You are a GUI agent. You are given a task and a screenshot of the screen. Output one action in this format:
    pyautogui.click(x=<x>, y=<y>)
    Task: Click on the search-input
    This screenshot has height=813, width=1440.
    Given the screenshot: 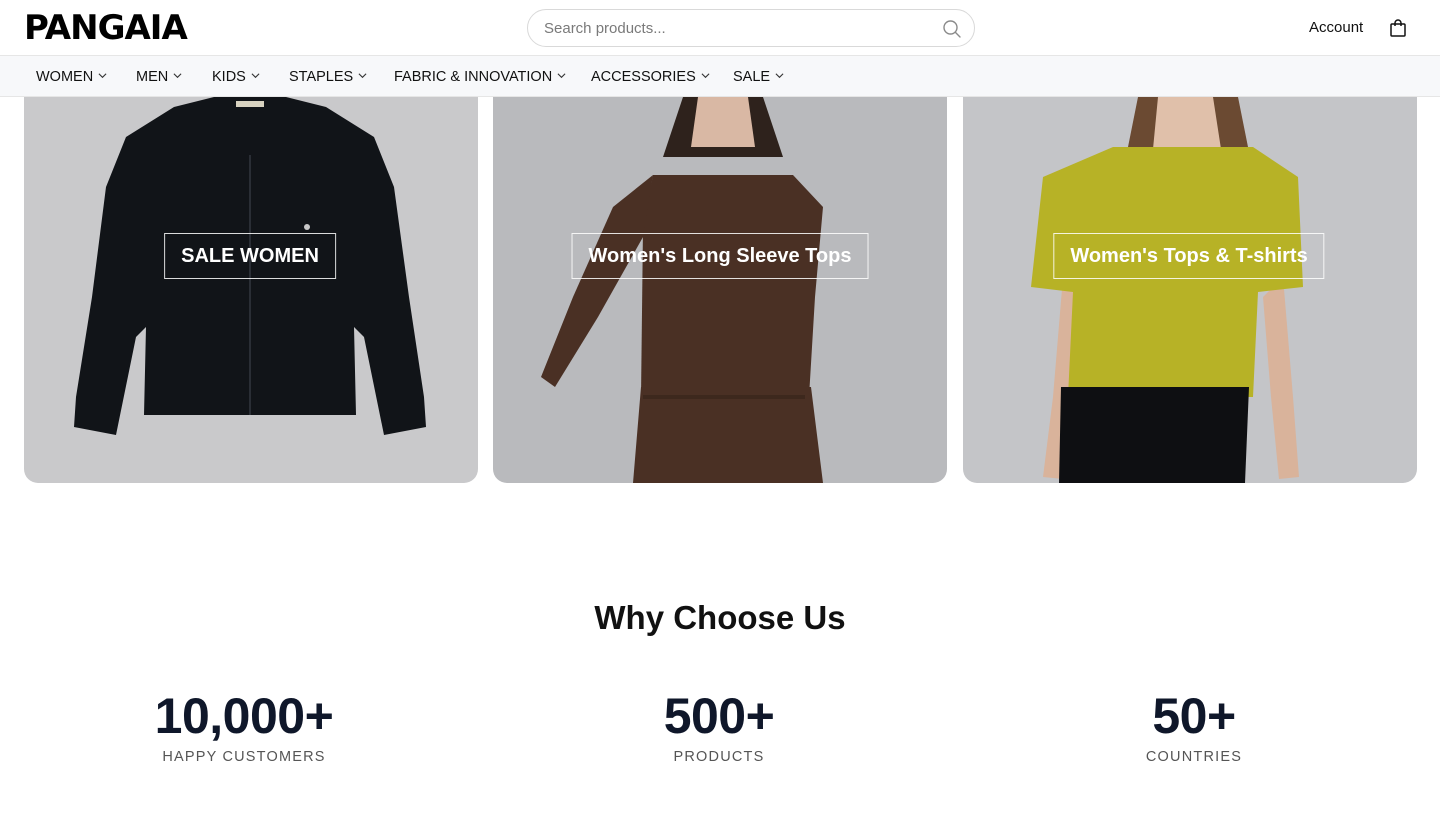 What is the action you would take?
    pyautogui.click(x=734, y=28)
    